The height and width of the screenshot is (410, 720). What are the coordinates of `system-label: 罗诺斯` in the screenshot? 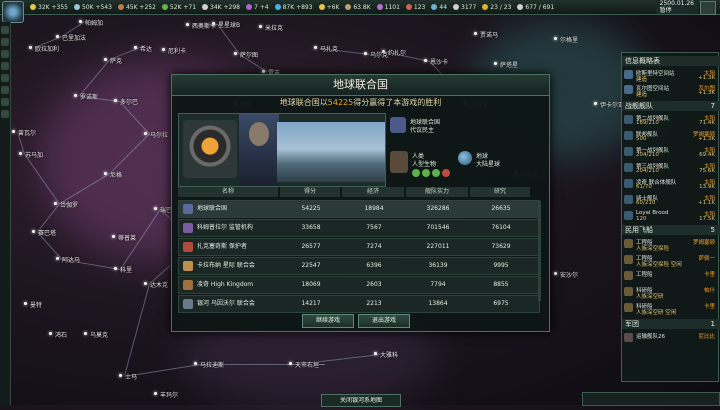 It's located at (89, 96).